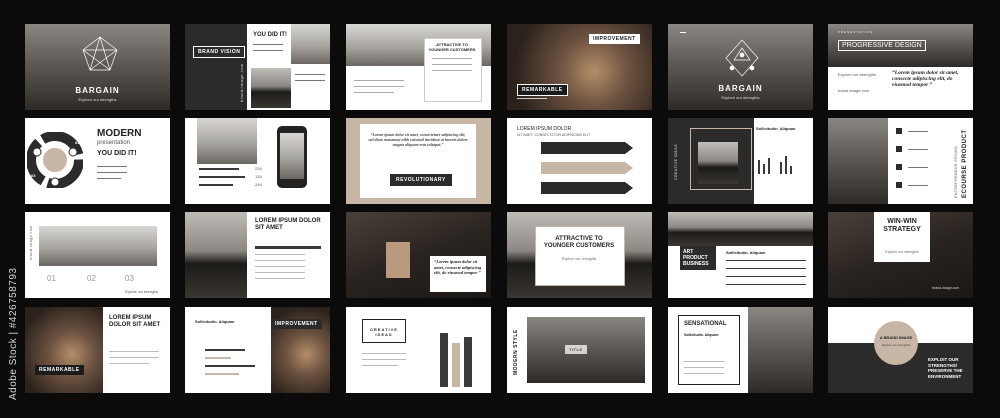 The image size is (1000, 418). What do you see at coordinates (97, 161) in the screenshot?
I see `slide-modern: 01 02 03 MODERN presentation YOU DID IT!` at bounding box center [97, 161].